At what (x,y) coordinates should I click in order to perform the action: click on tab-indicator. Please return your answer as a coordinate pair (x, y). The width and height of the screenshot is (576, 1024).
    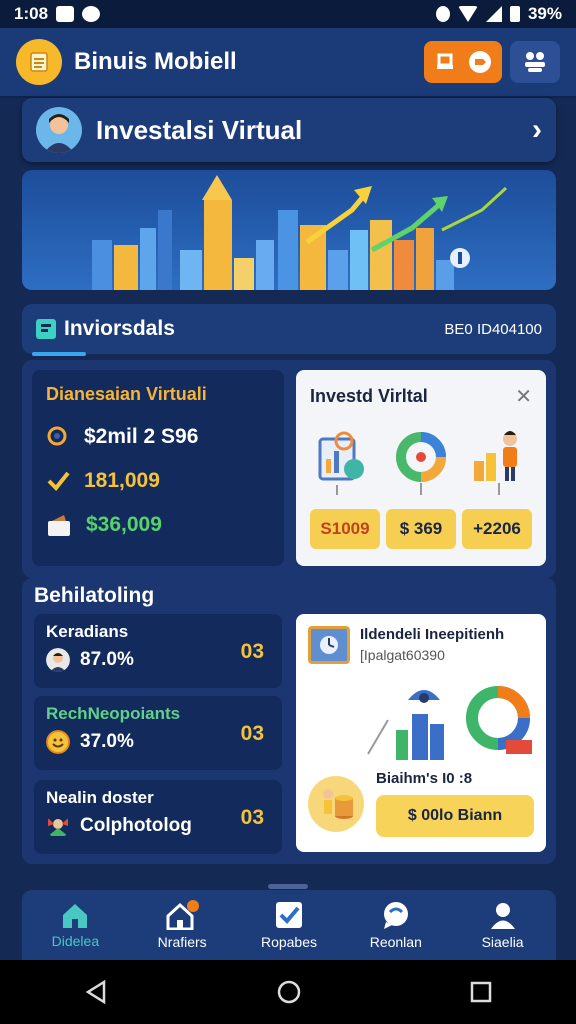
    Looking at the image, I should click on (59, 354).